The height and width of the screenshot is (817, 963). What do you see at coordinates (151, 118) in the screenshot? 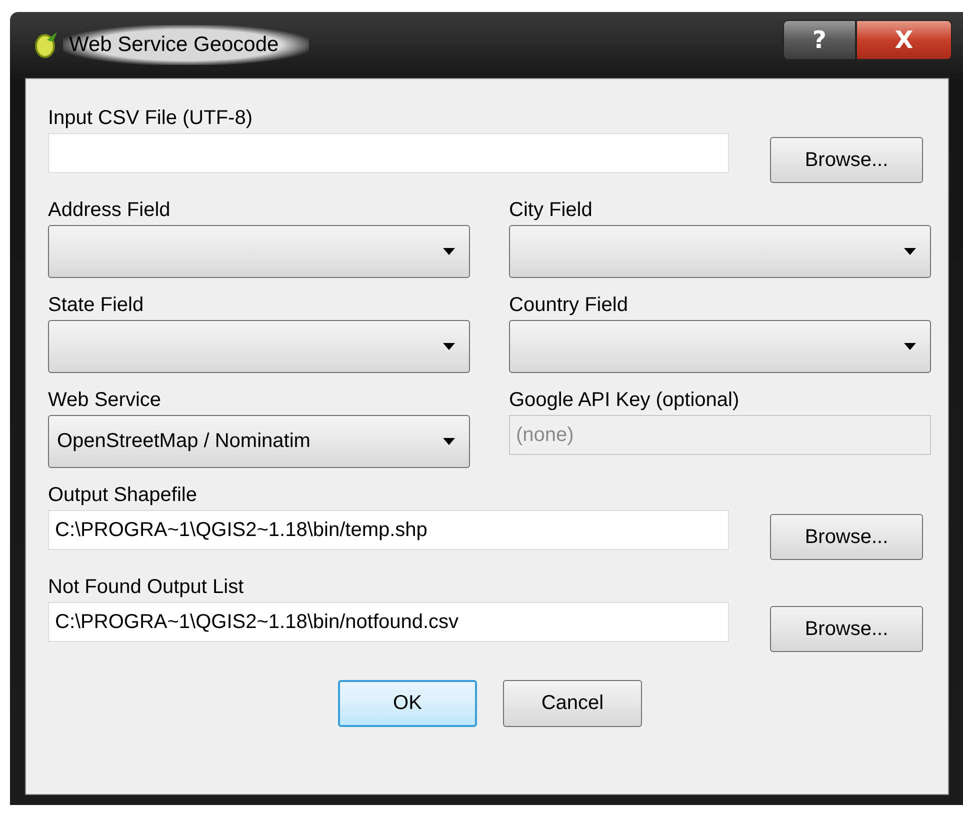
I see `field-label: Input CSV File (UTF-8)` at bounding box center [151, 118].